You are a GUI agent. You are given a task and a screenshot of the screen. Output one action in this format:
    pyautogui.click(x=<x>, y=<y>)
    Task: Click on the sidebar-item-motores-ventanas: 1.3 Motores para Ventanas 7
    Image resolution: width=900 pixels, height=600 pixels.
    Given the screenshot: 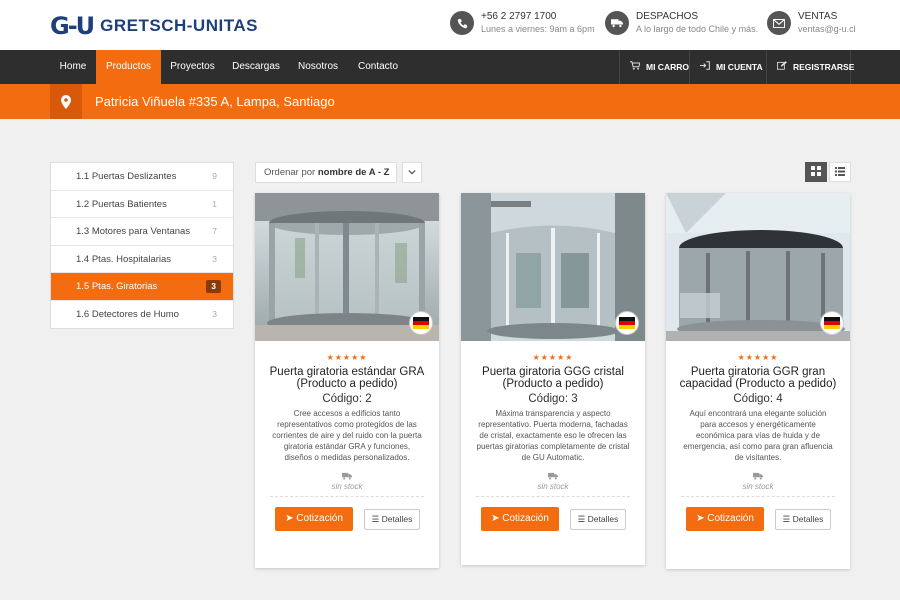 What is the action you would take?
    pyautogui.click(x=142, y=232)
    